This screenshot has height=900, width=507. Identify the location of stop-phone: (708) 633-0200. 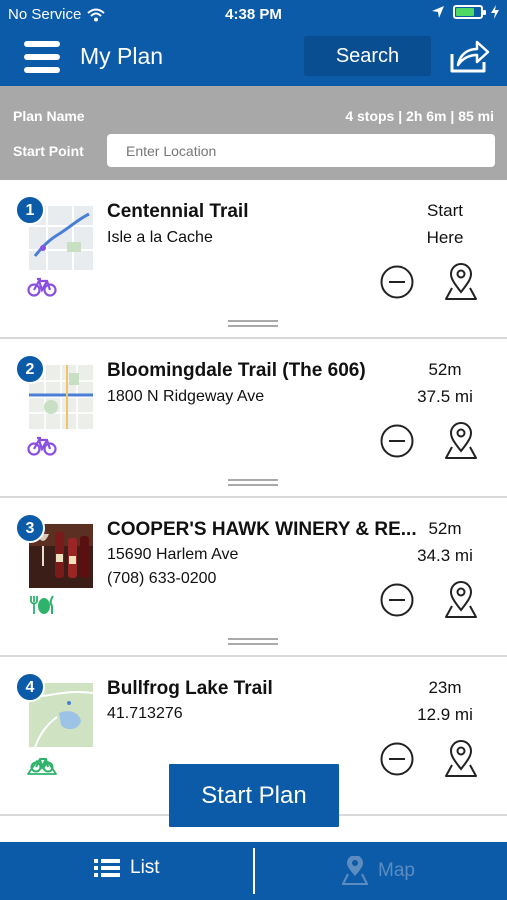
(161, 579).